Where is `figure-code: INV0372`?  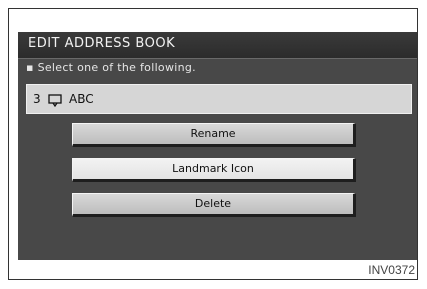
figure-code: INV0372 is located at coordinates (391, 270).